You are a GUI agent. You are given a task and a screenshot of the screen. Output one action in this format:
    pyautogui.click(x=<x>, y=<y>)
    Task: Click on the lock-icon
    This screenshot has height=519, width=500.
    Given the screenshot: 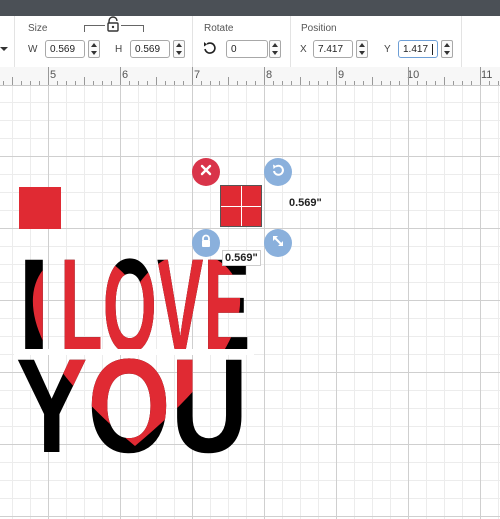 What is the action you would take?
    pyautogui.click(x=206, y=243)
    